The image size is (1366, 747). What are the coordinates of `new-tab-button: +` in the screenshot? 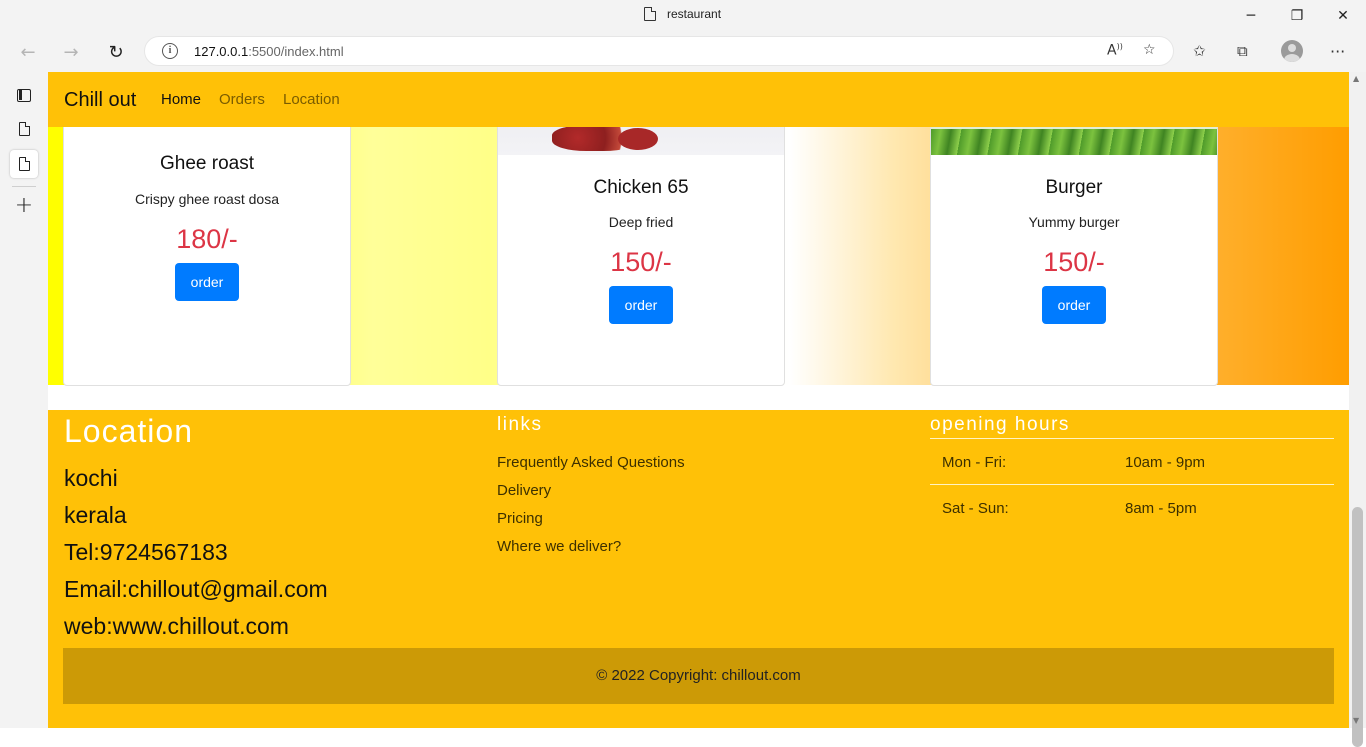 It's located at (24, 206).